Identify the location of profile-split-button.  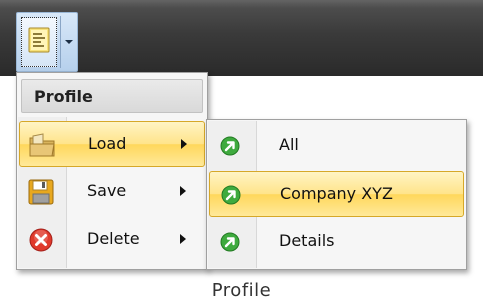
(47, 42).